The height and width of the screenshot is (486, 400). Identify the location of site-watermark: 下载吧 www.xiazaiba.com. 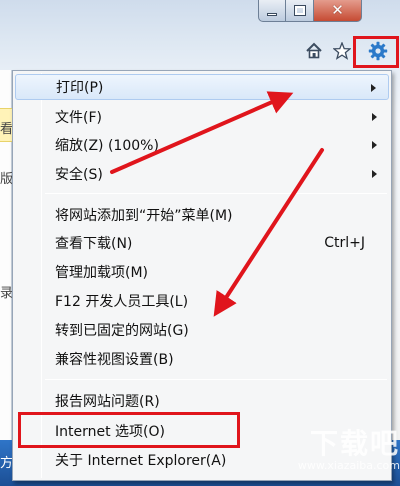
(344, 458).